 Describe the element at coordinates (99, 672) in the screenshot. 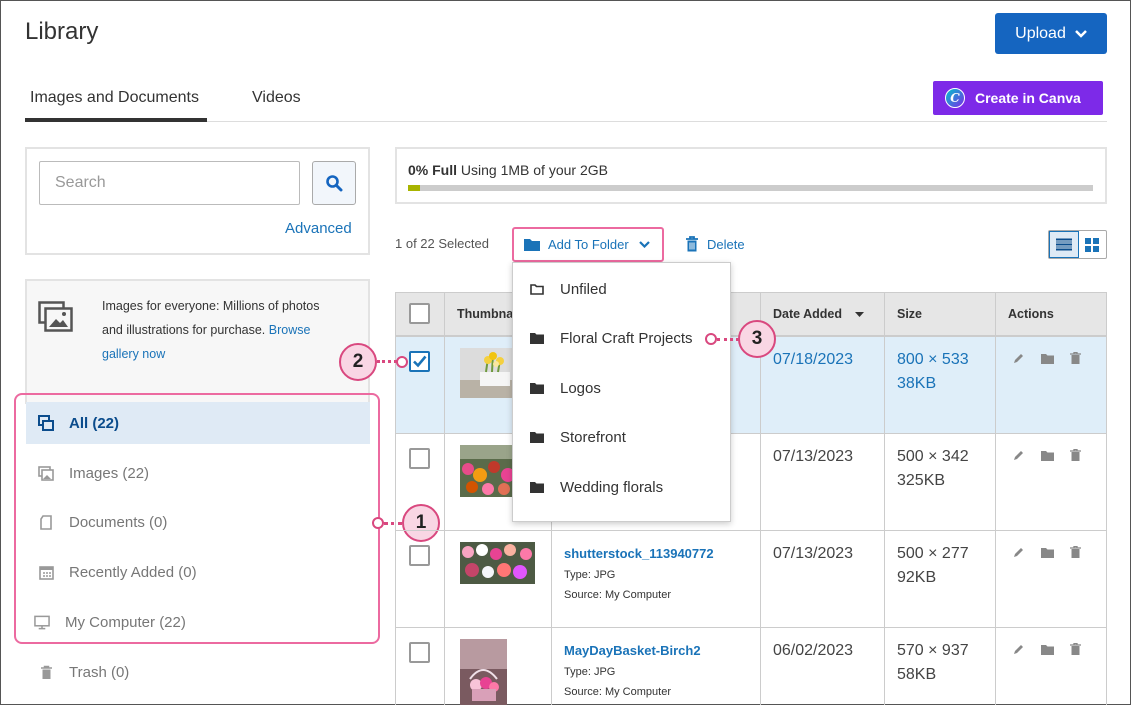

I see `sidebar-item-label: Trash (0)` at that location.